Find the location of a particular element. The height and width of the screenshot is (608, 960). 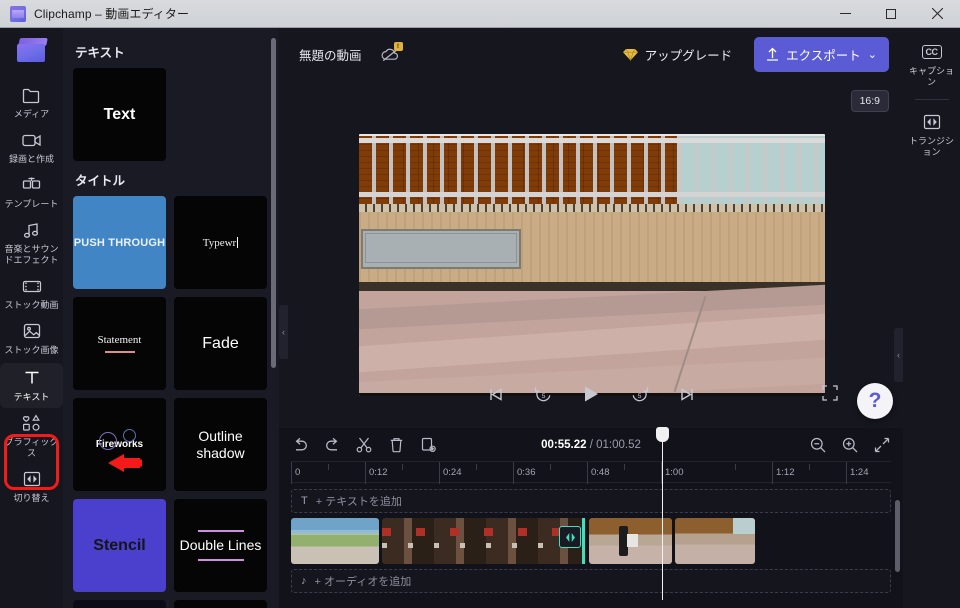

zoom-in-icon is located at coordinates (850, 445).